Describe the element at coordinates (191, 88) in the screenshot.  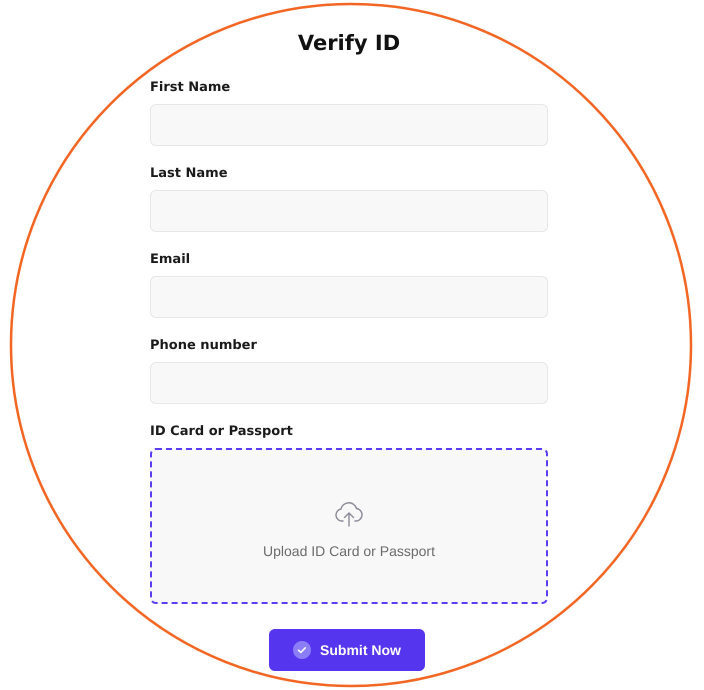
I see `field-label: First Name` at that location.